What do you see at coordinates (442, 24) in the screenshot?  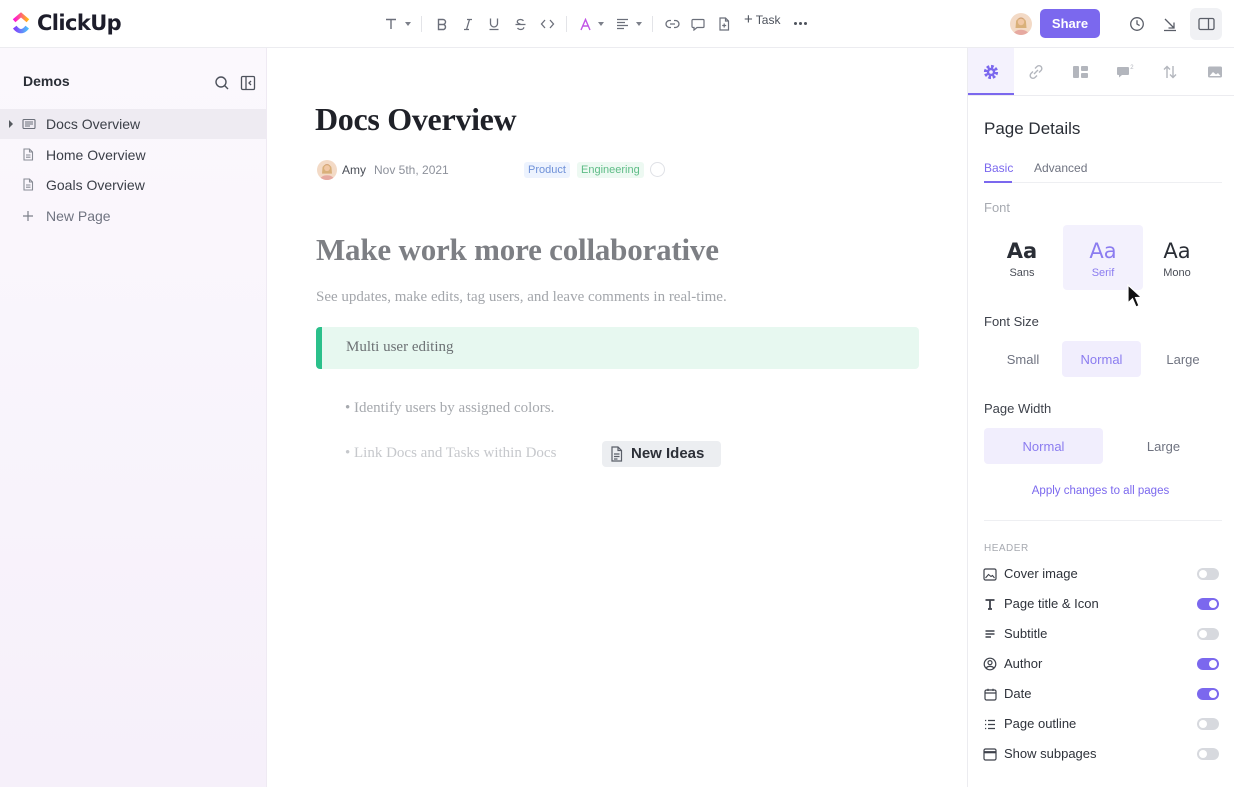 I see `bold-icon` at bounding box center [442, 24].